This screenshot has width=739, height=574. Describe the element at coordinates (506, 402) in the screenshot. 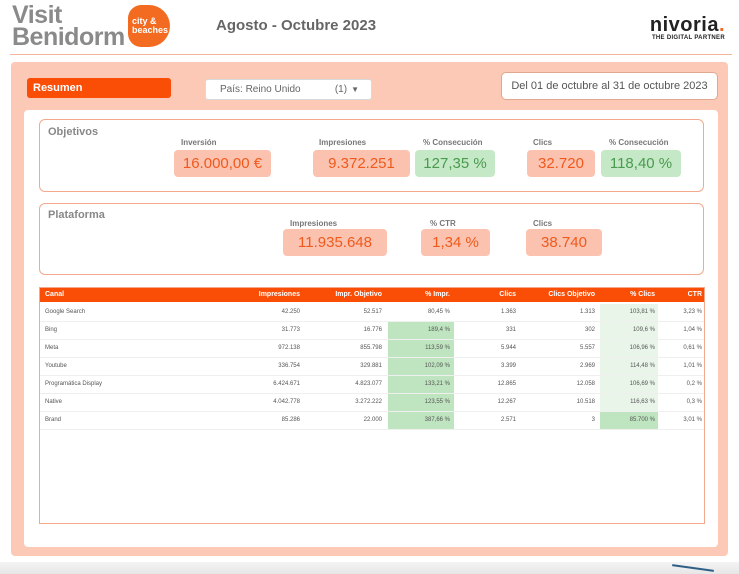

I see `cell-clics: 12.267` at that location.